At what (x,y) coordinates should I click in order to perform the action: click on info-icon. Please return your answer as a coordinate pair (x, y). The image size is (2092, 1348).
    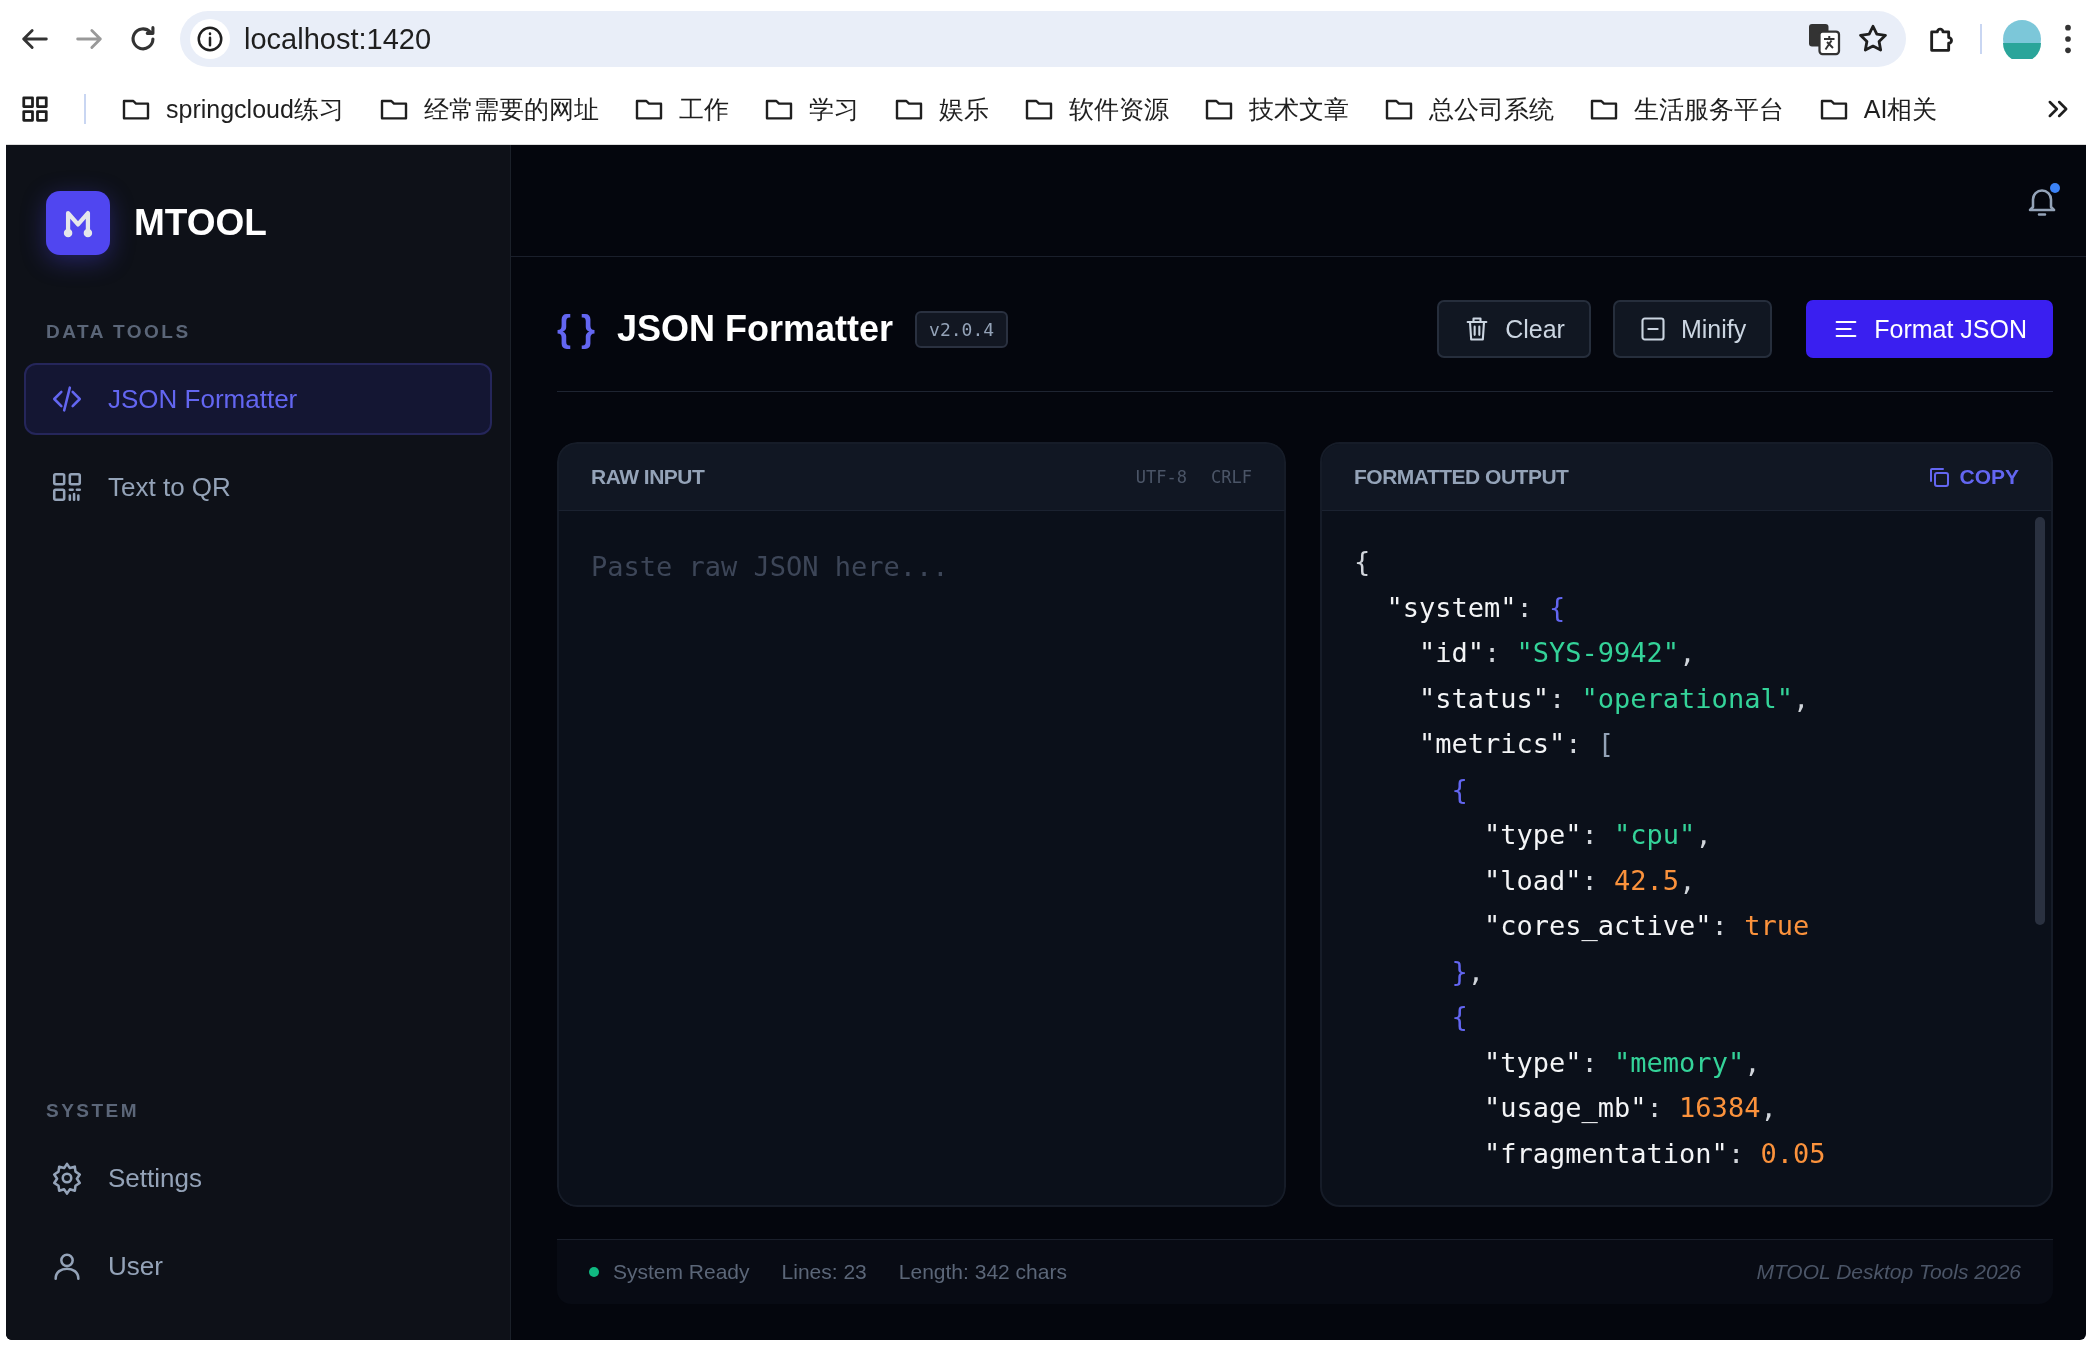
    Looking at the image, I should click on (210, 39).